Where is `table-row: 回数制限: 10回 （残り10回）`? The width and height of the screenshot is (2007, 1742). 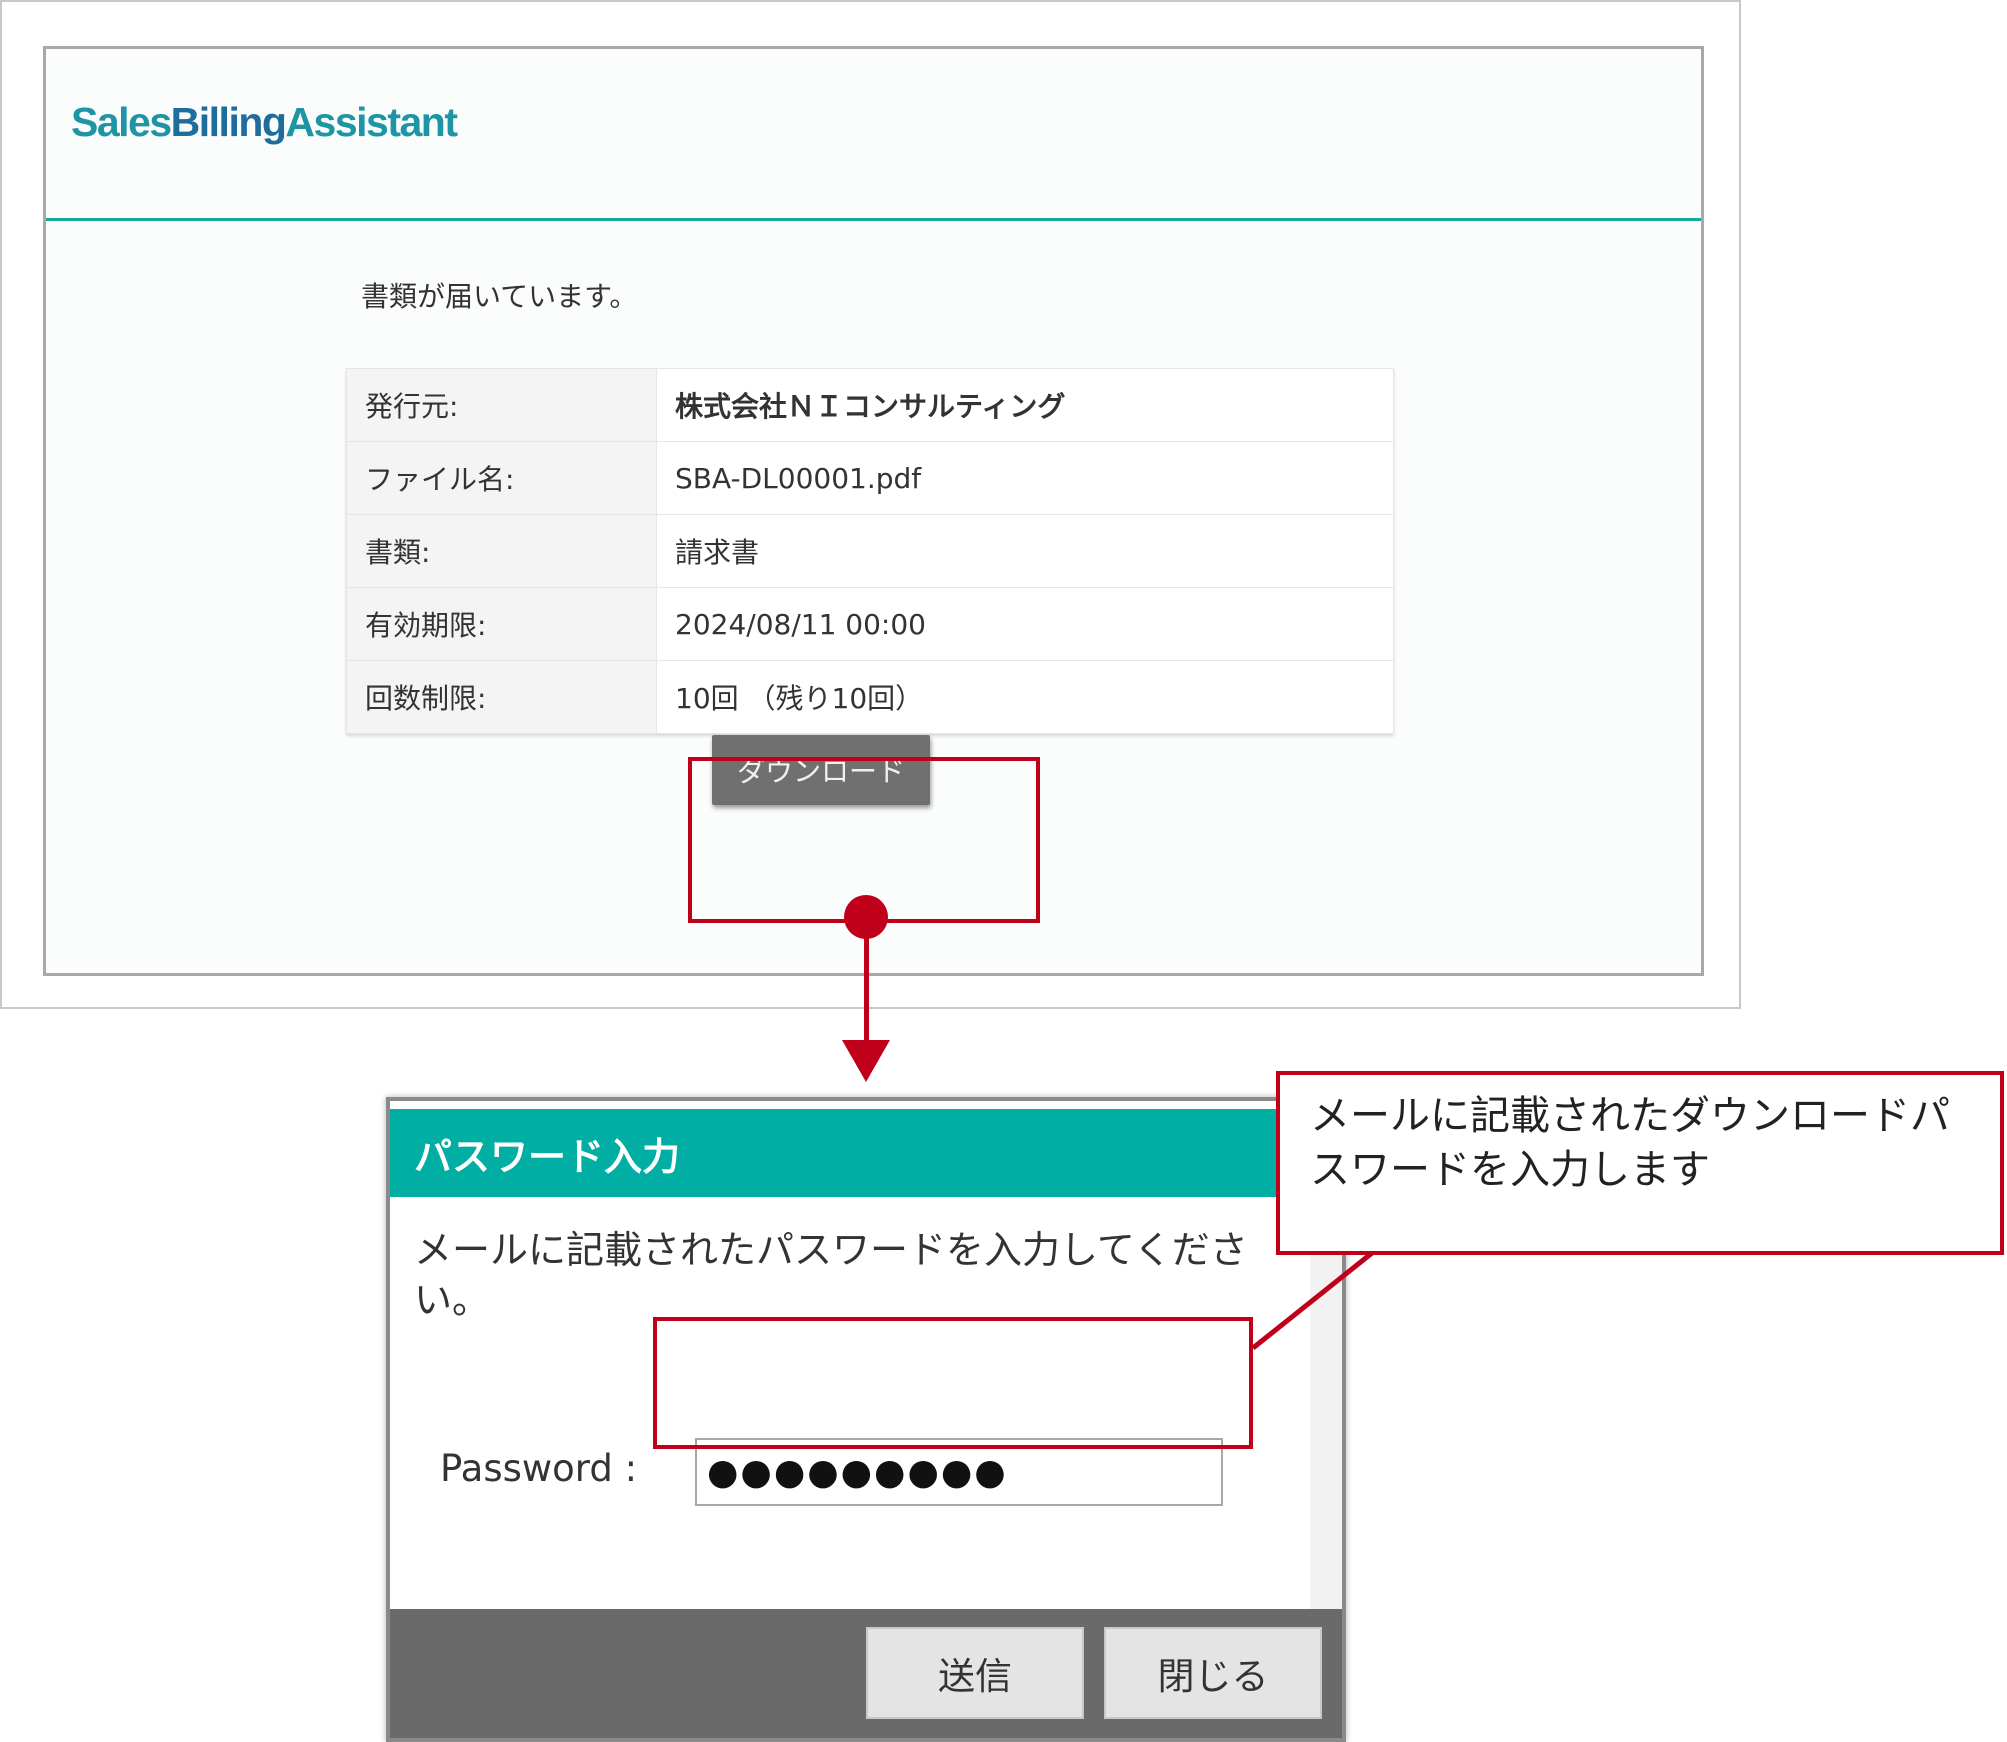 table-row: 回数制限: 10回 （残り10回） is located at coordinates (870, 697).